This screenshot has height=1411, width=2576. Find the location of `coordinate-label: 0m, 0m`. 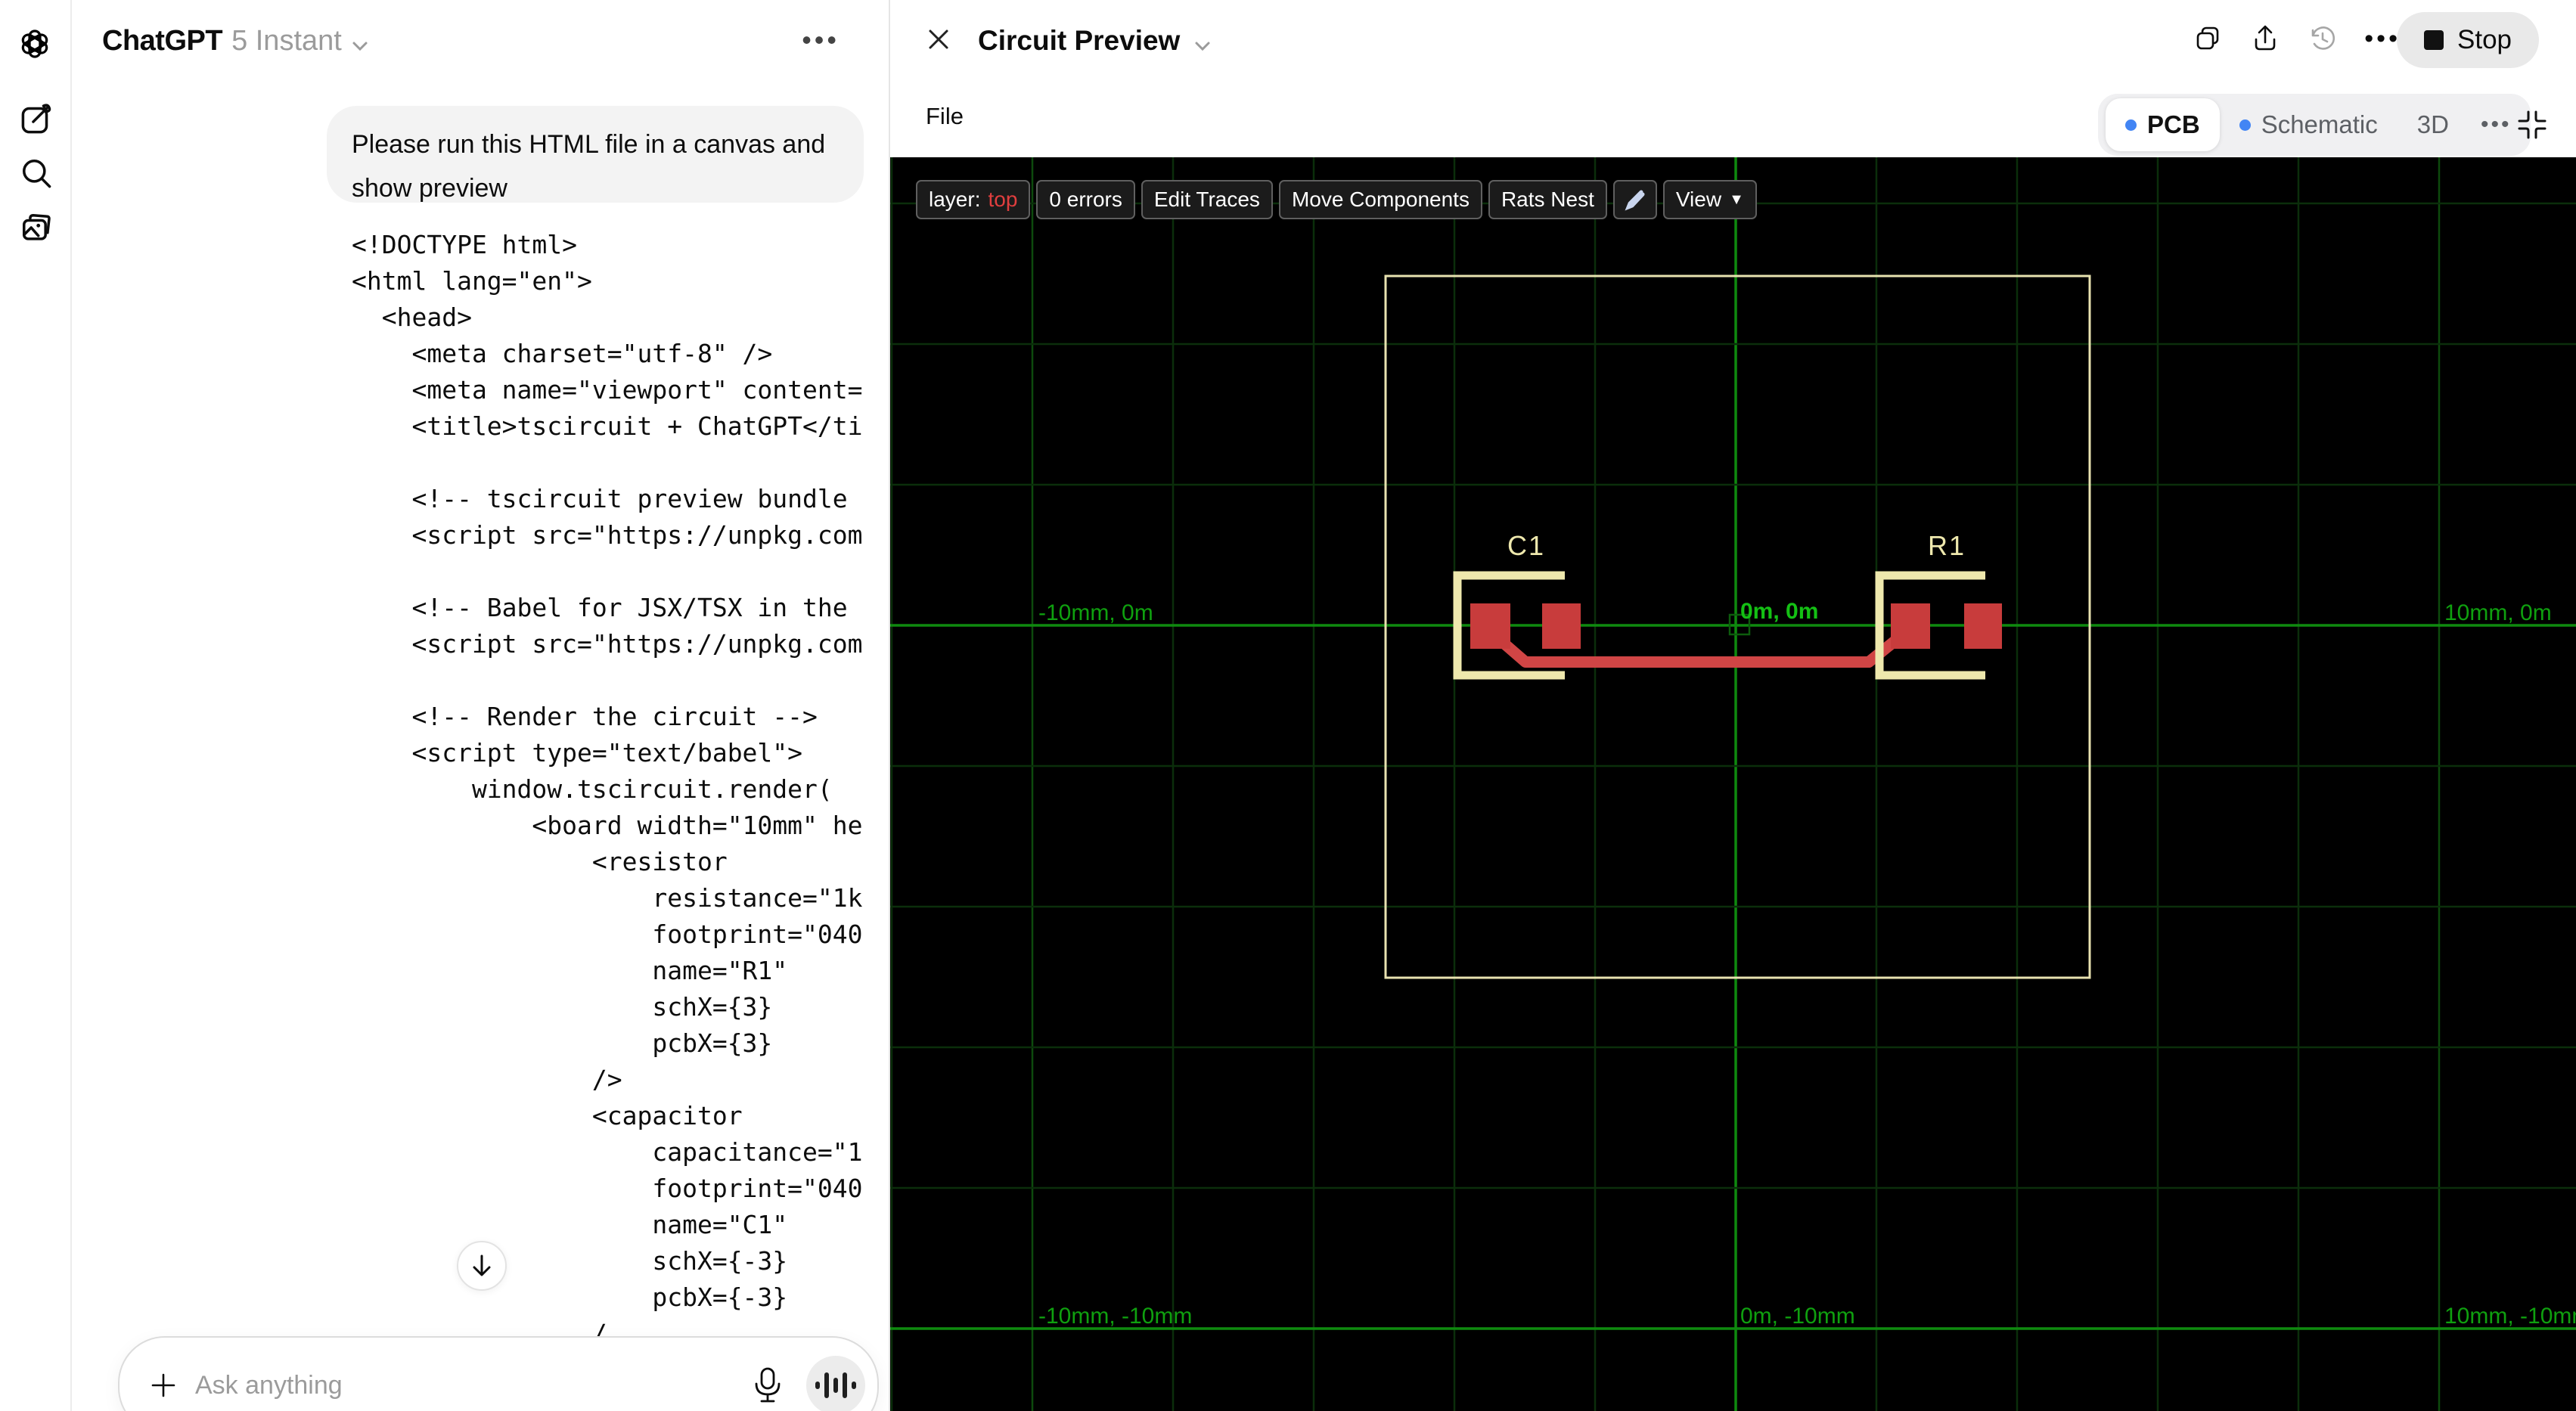

coordinate-label: 0m, 0m is located at coordinates (1779, 611).